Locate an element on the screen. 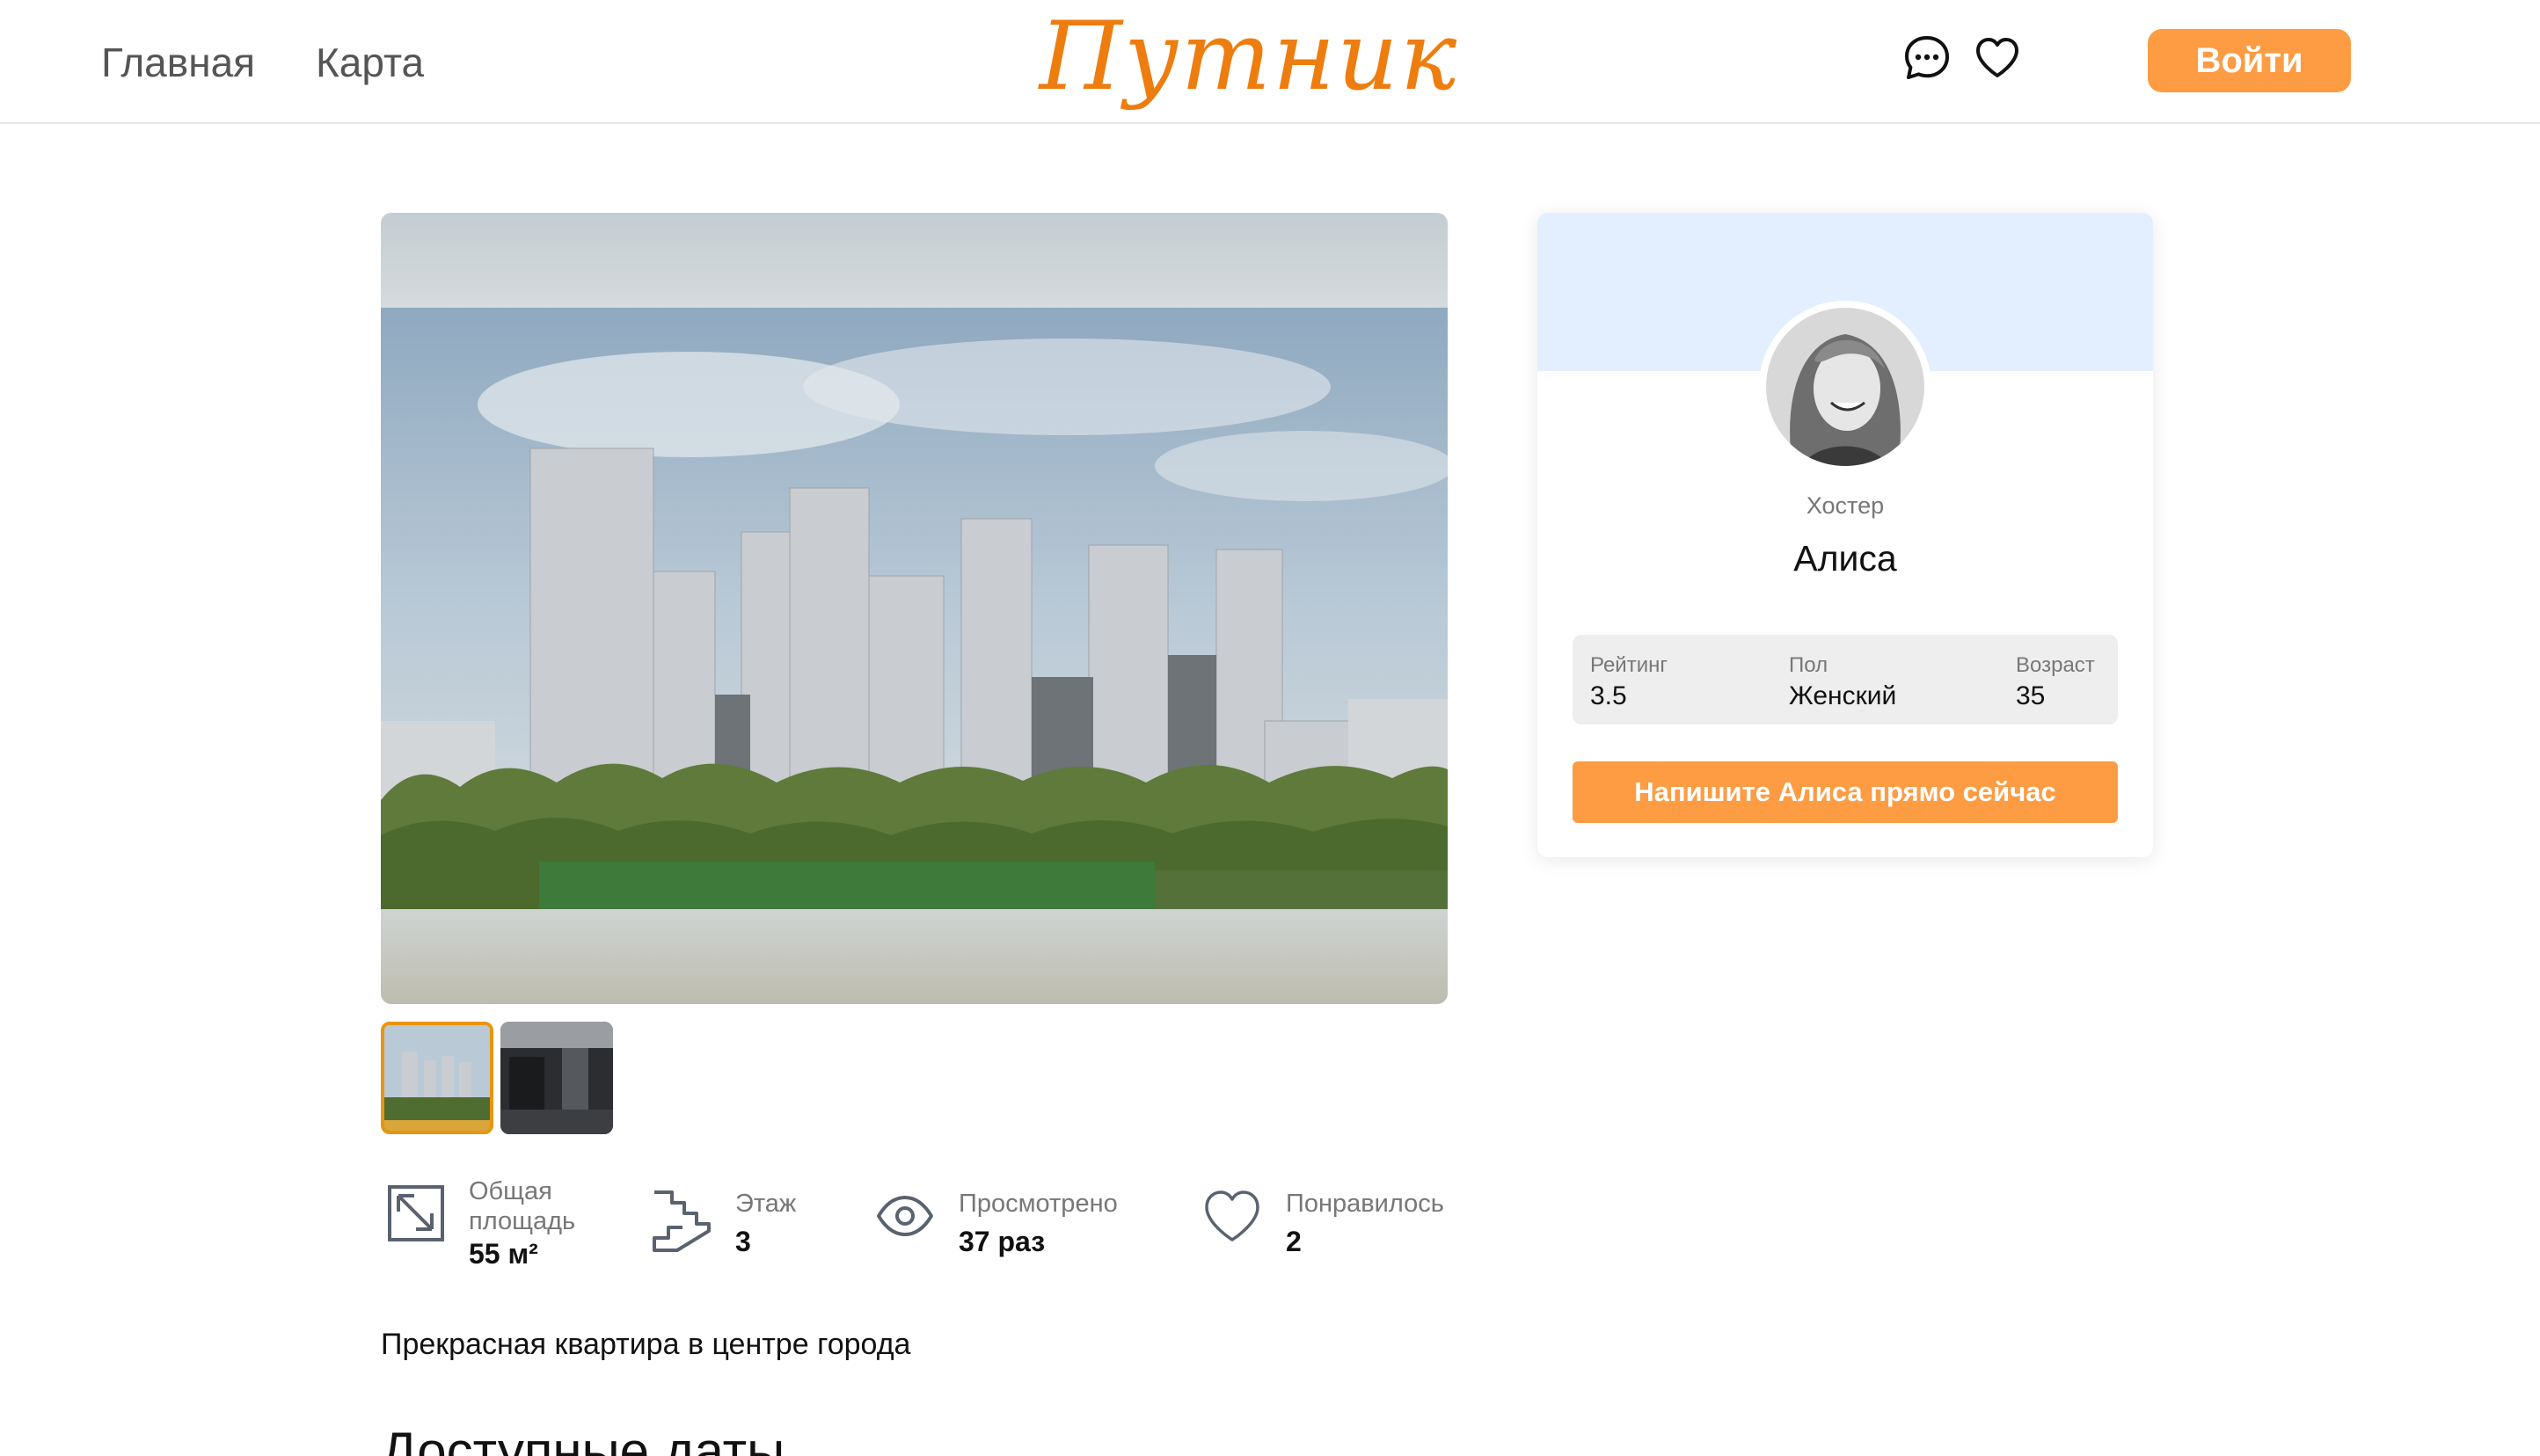  info-value: 3.5 is located at coordinates (1609, 695).